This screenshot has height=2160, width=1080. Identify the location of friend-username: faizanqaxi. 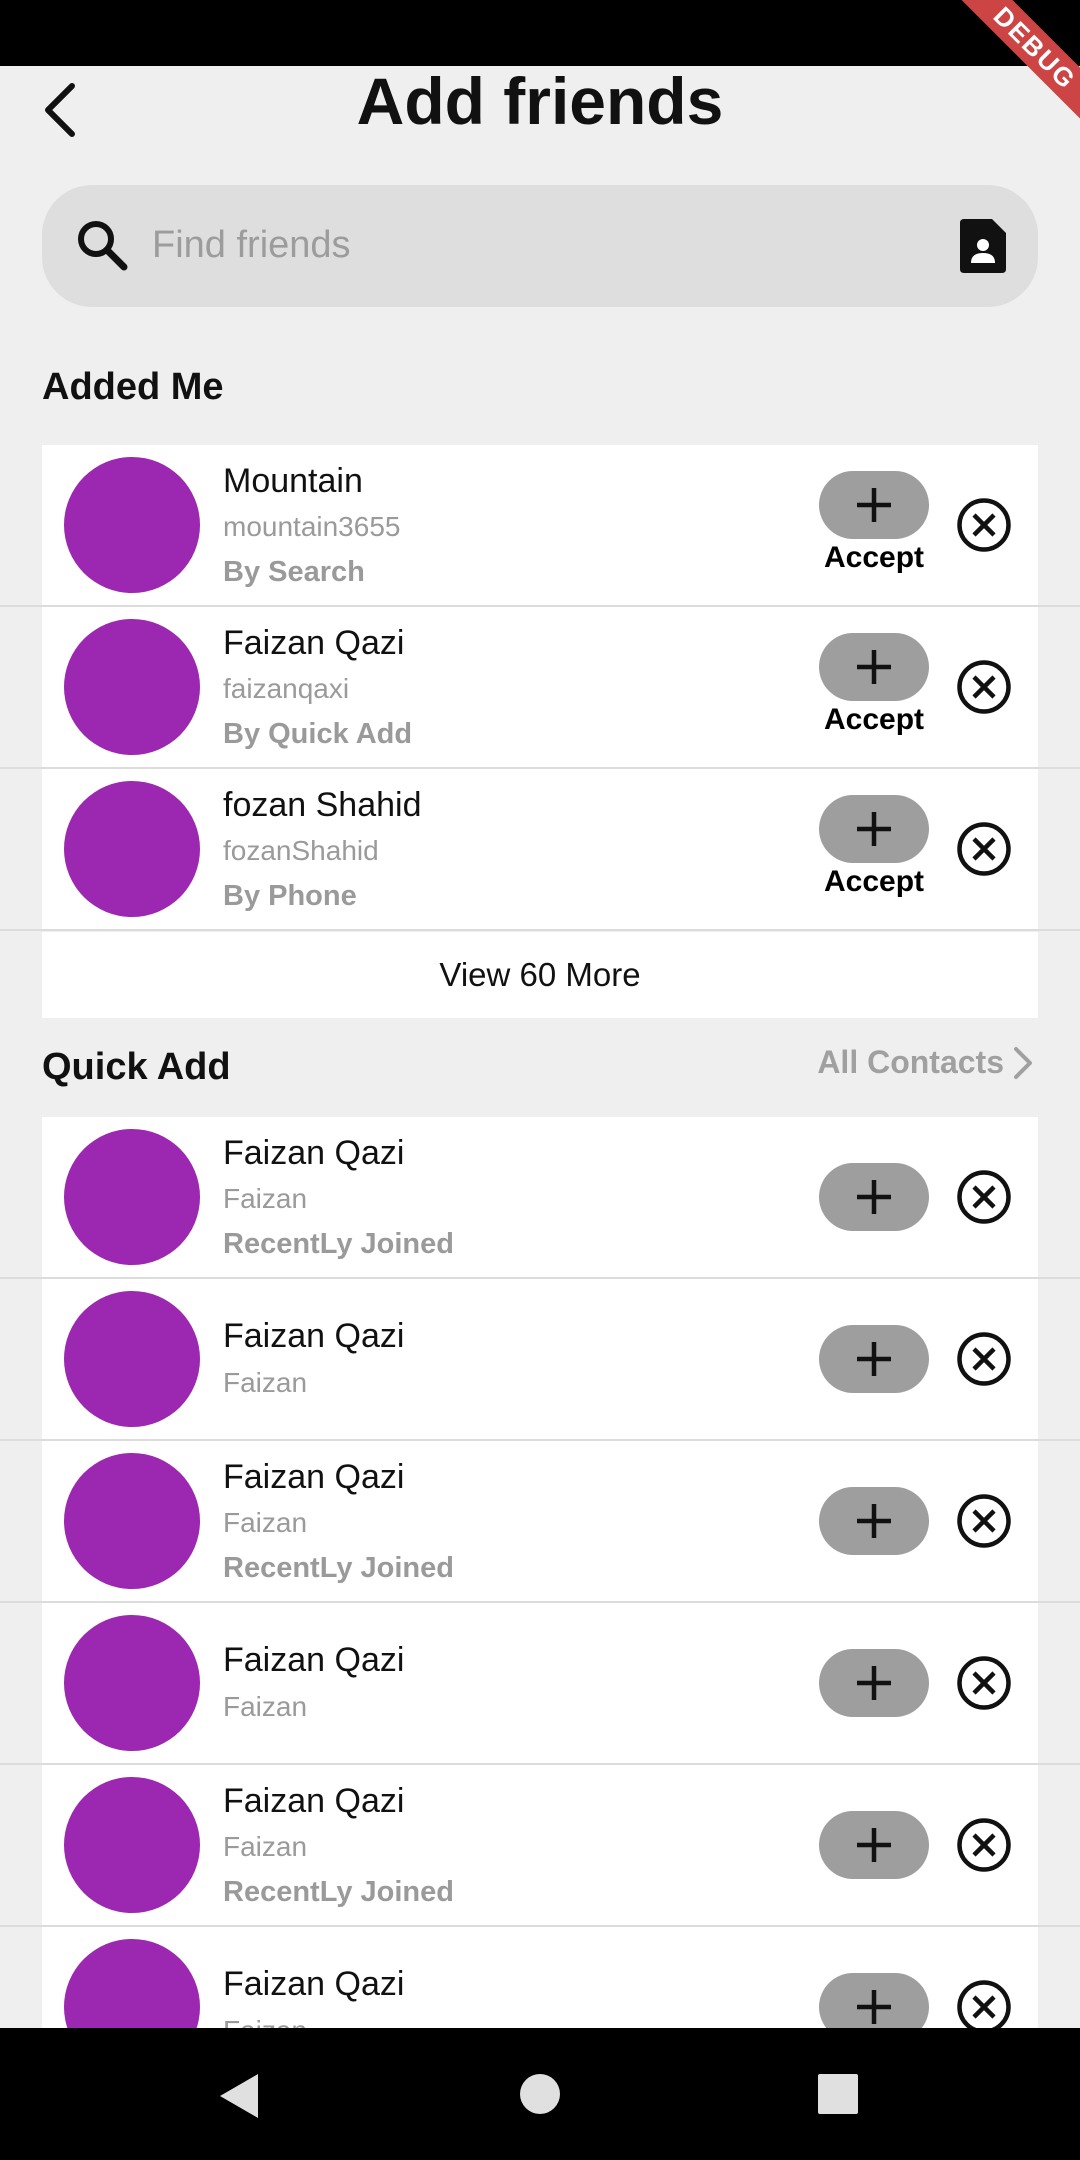
(286, 688).